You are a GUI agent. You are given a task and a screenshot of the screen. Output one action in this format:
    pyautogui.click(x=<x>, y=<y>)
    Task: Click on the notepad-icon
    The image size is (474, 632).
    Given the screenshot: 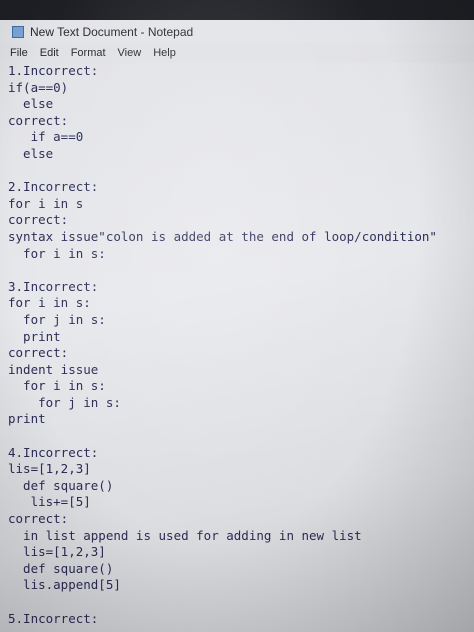 What is the action you would take?
    pyautogui.click(x=18, y=32)
    